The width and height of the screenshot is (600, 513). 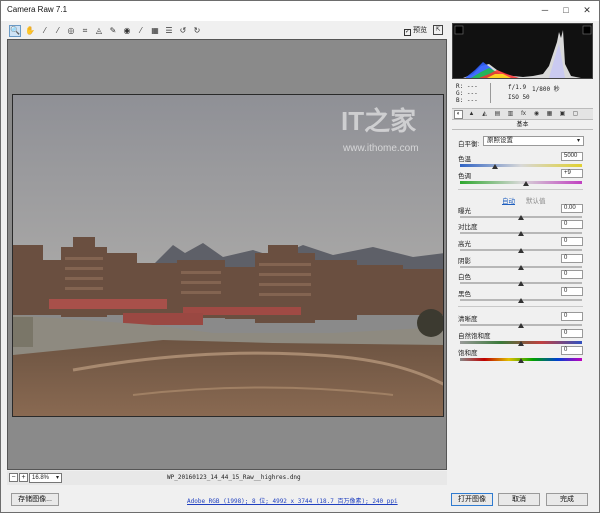 I want to click on color-sampler-tool-icon: ⁄, so click(x=58, y=31).